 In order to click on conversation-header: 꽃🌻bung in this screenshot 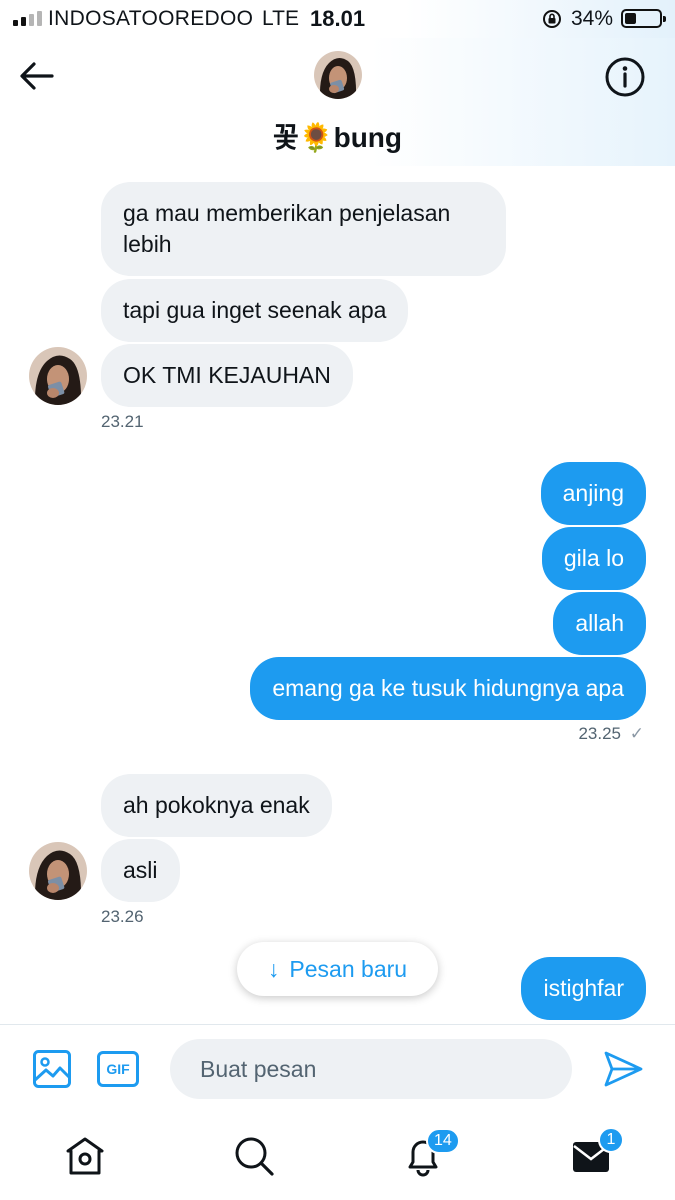, I will do `click(337, 102)`.